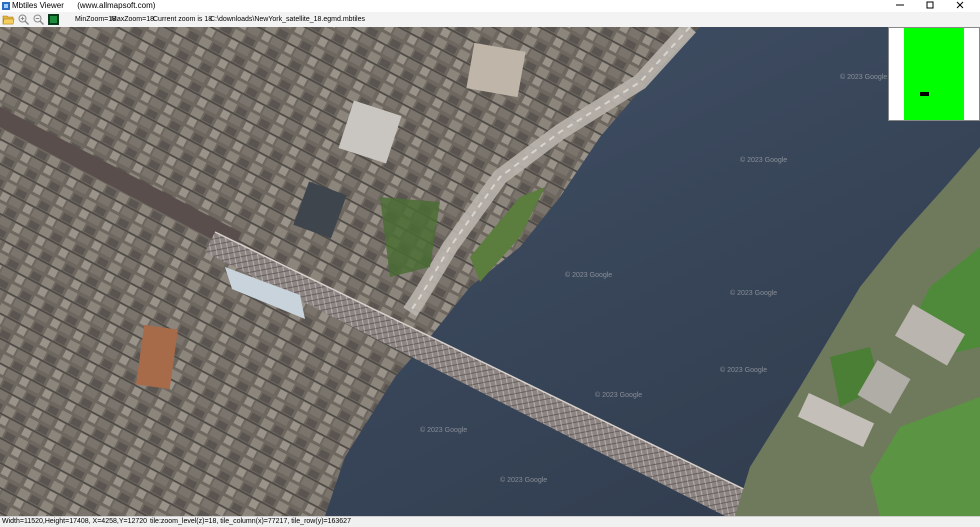 This screenshot has width=980, height=527. Describe the element at coordinates (38, 5) in the screenshot. I see `app-name: Mbtiles Viewer` at that location.